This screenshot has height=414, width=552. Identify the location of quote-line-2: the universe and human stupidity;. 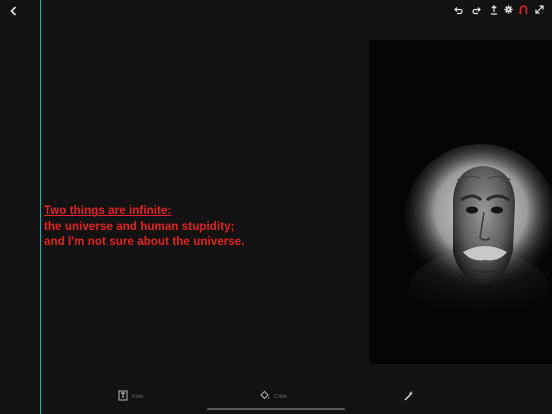
(139, 226).